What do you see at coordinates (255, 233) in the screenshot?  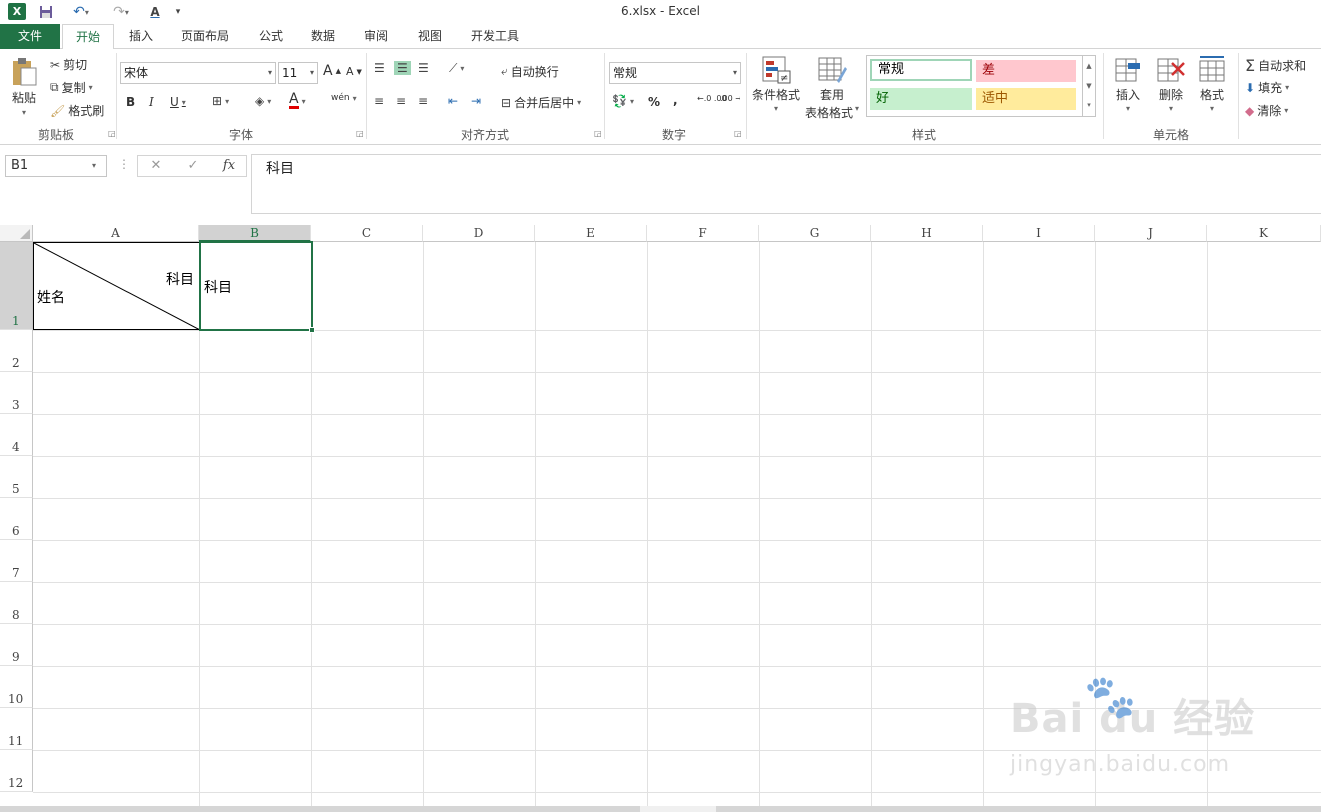 I see `column-header-b: B` at bounding box center [255, 233].